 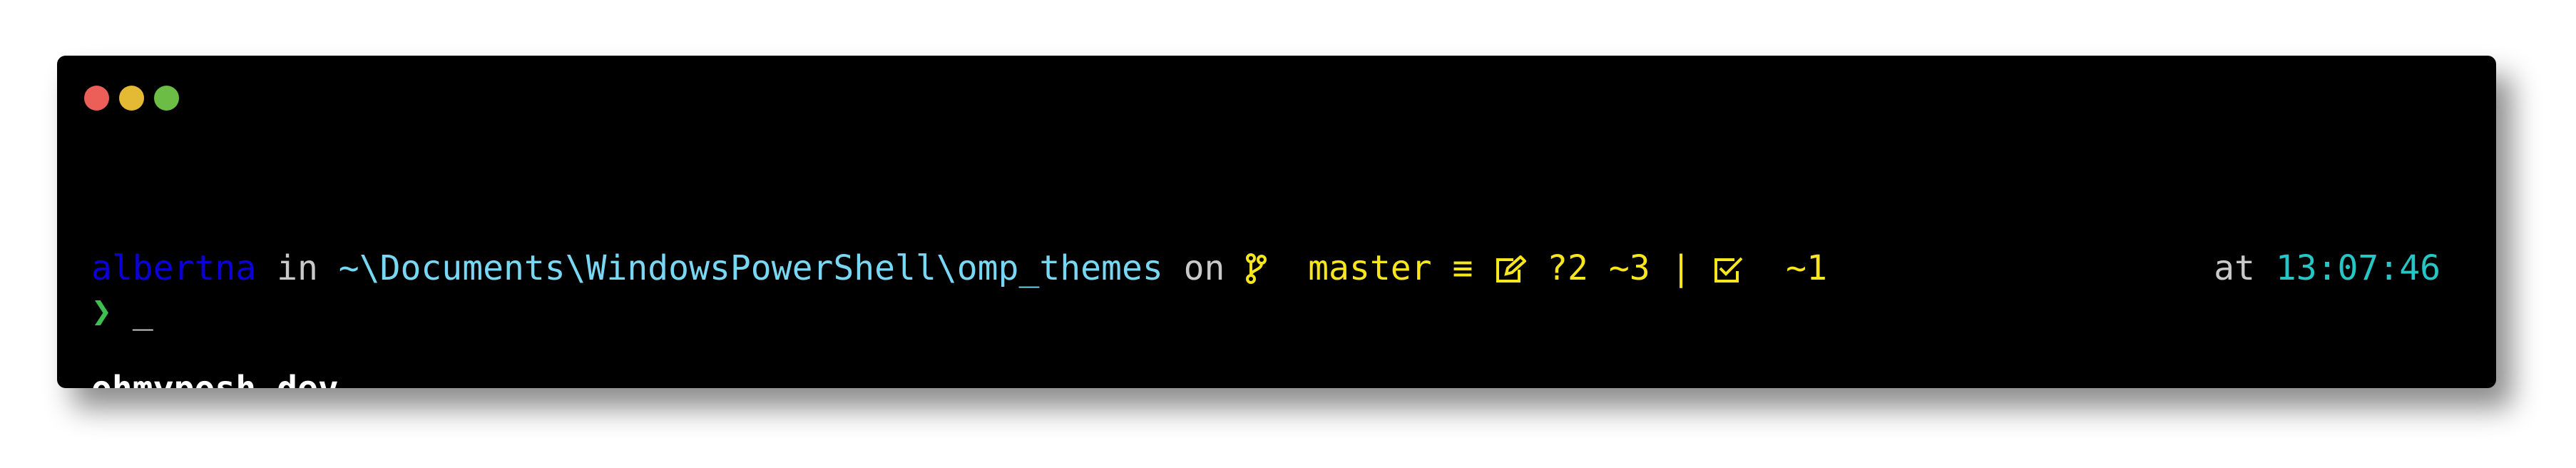 I want to click on footer-brand: ohmyposh.dev, so click(x=215, y=377).